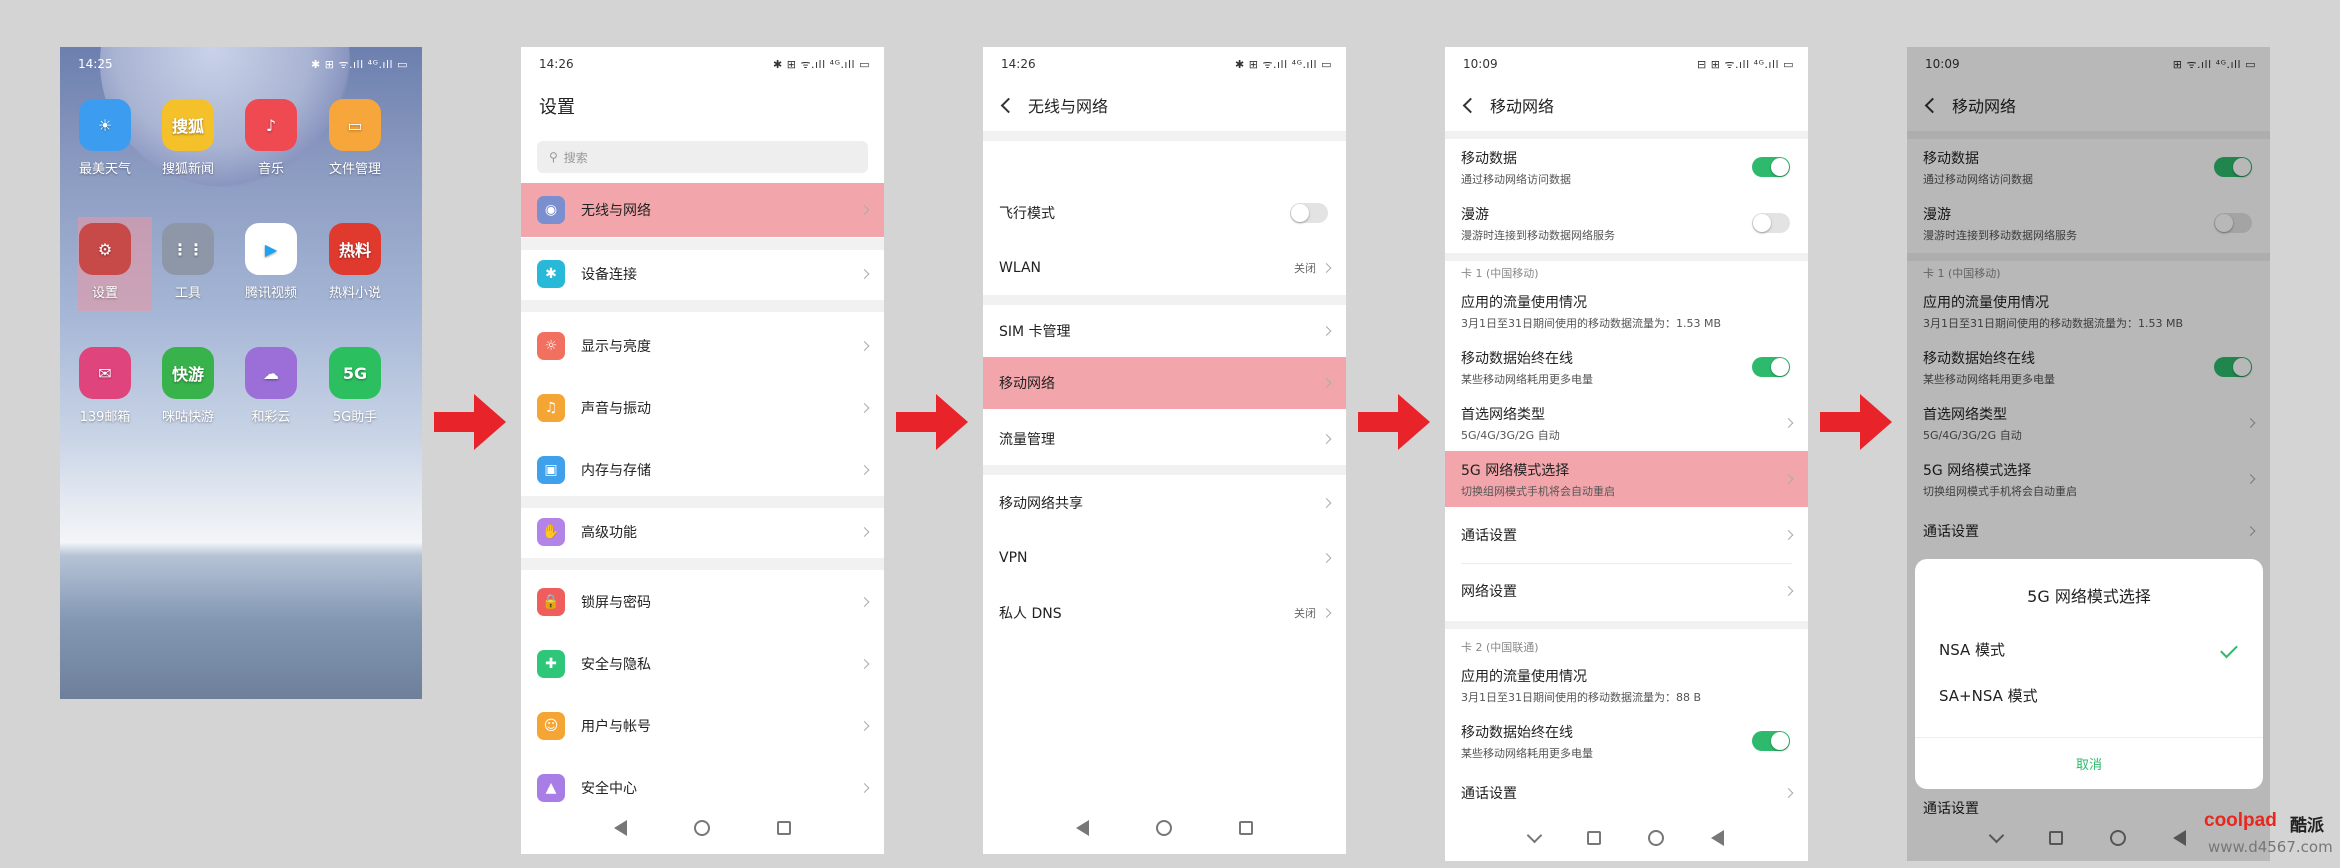  What do you see at coordinates (188, 138) in the screenshot?
I see `app-icon-1: 搜狐 搜狐新闻` at bounding box center [188, 138].